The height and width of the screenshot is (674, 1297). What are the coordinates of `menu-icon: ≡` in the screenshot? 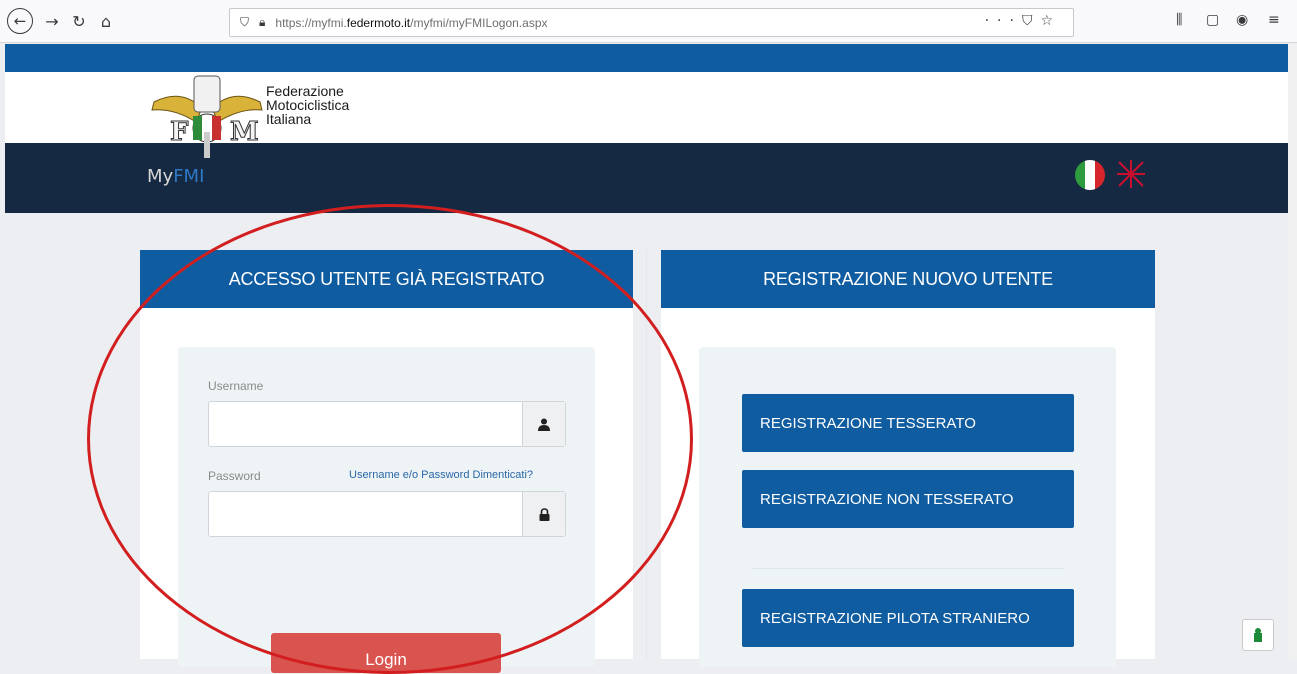 It's located at (1274, 20).